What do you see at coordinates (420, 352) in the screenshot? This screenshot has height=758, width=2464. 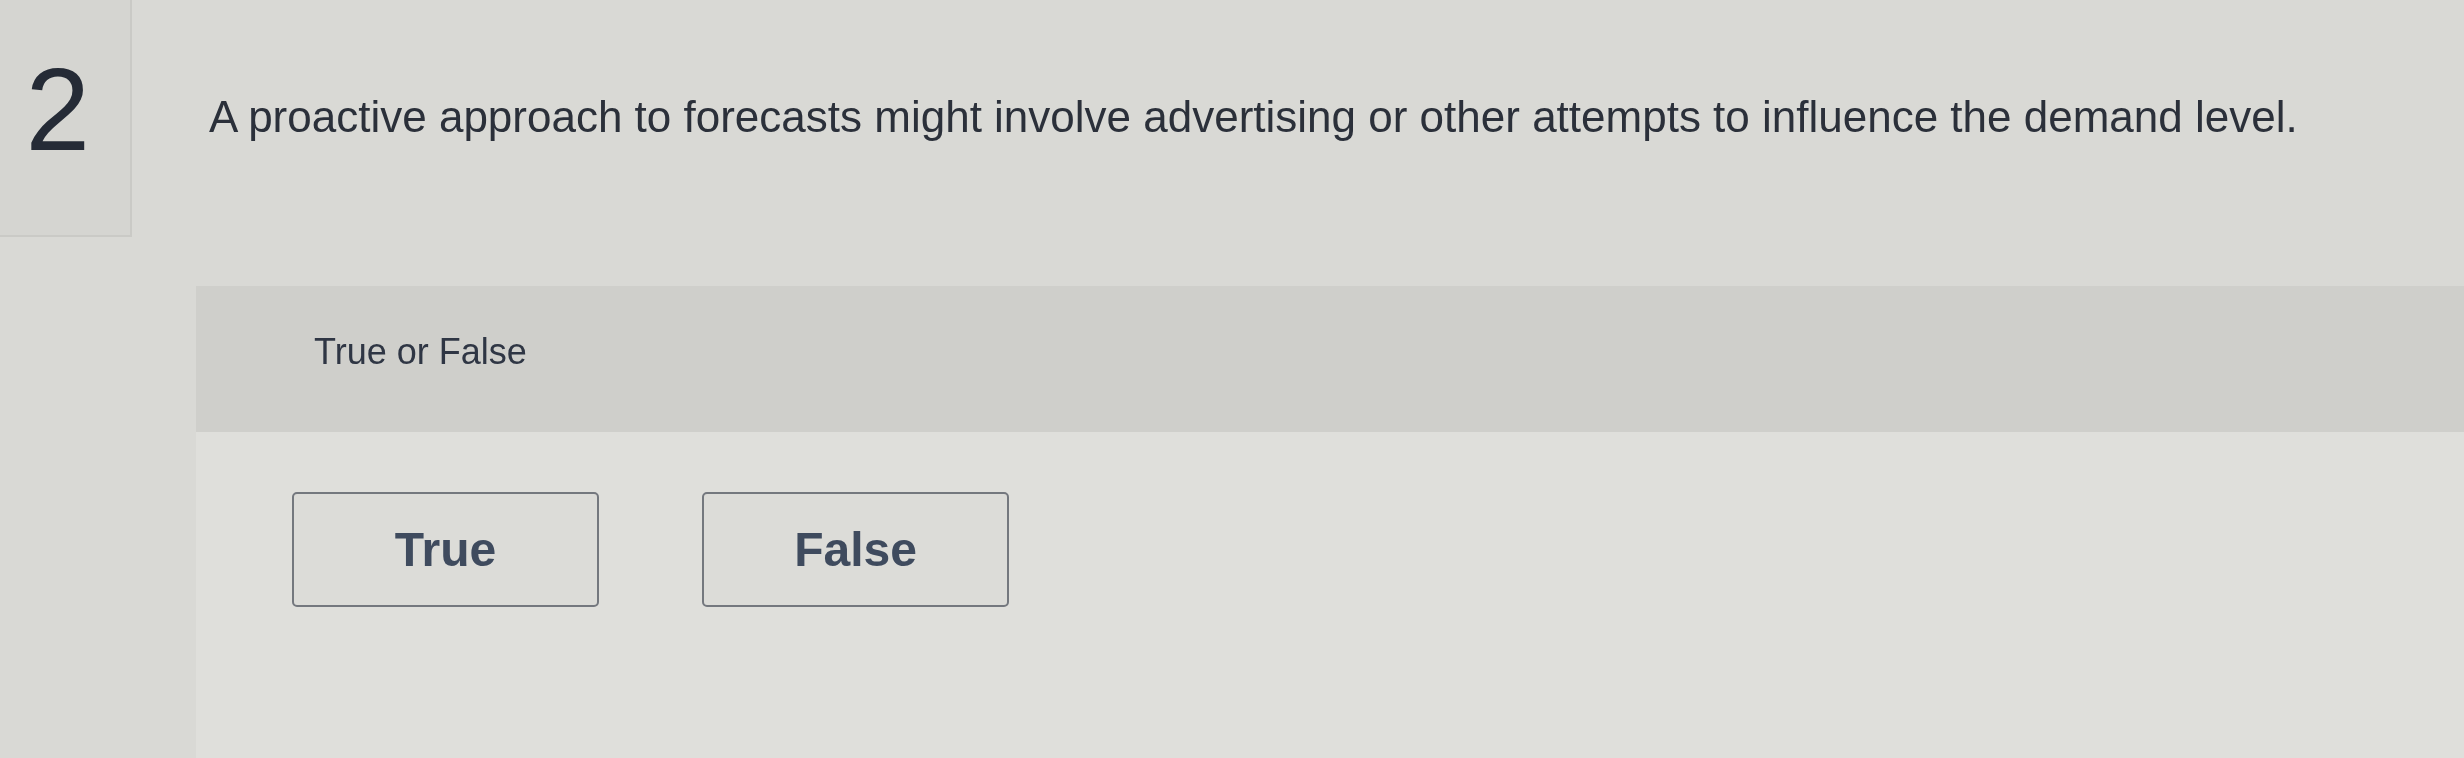 I see `prompt-text: True or False` at bounding box center [420, 352].